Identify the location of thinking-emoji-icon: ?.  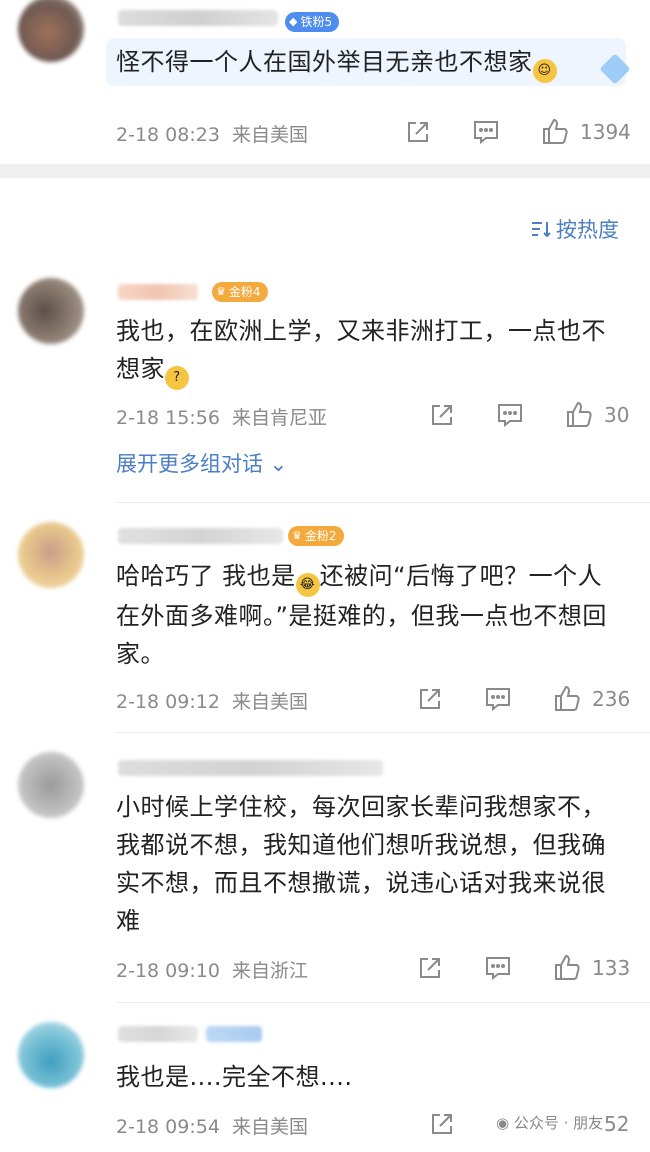
(177, 378).